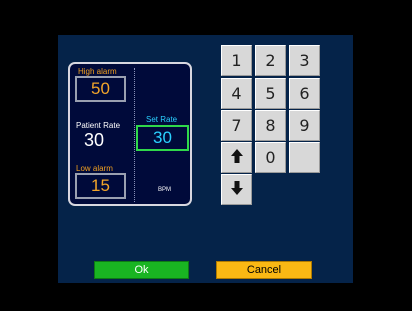 Image resolution: width=412 pixels, height=311 pixels. Describe the element at coordinates (304, 125) in the screenshot. I see `key-9: 9` at that location.